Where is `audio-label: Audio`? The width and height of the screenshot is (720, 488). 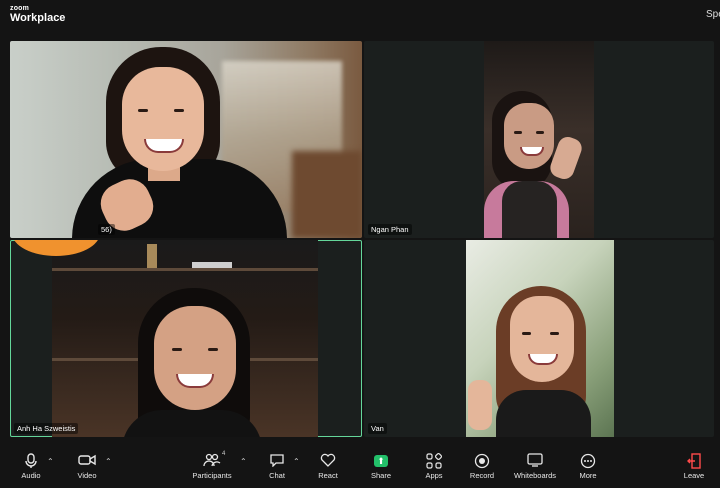
audio-label: Audio is located at coordinates (31, 475).